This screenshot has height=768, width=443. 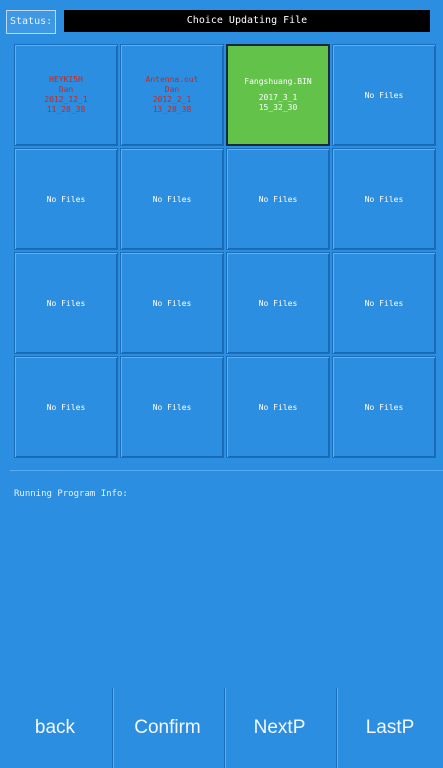 I want to click on file-slot: Antenna.out Dan 2012_2_1 13_28_38, so click(x=172, y=95).